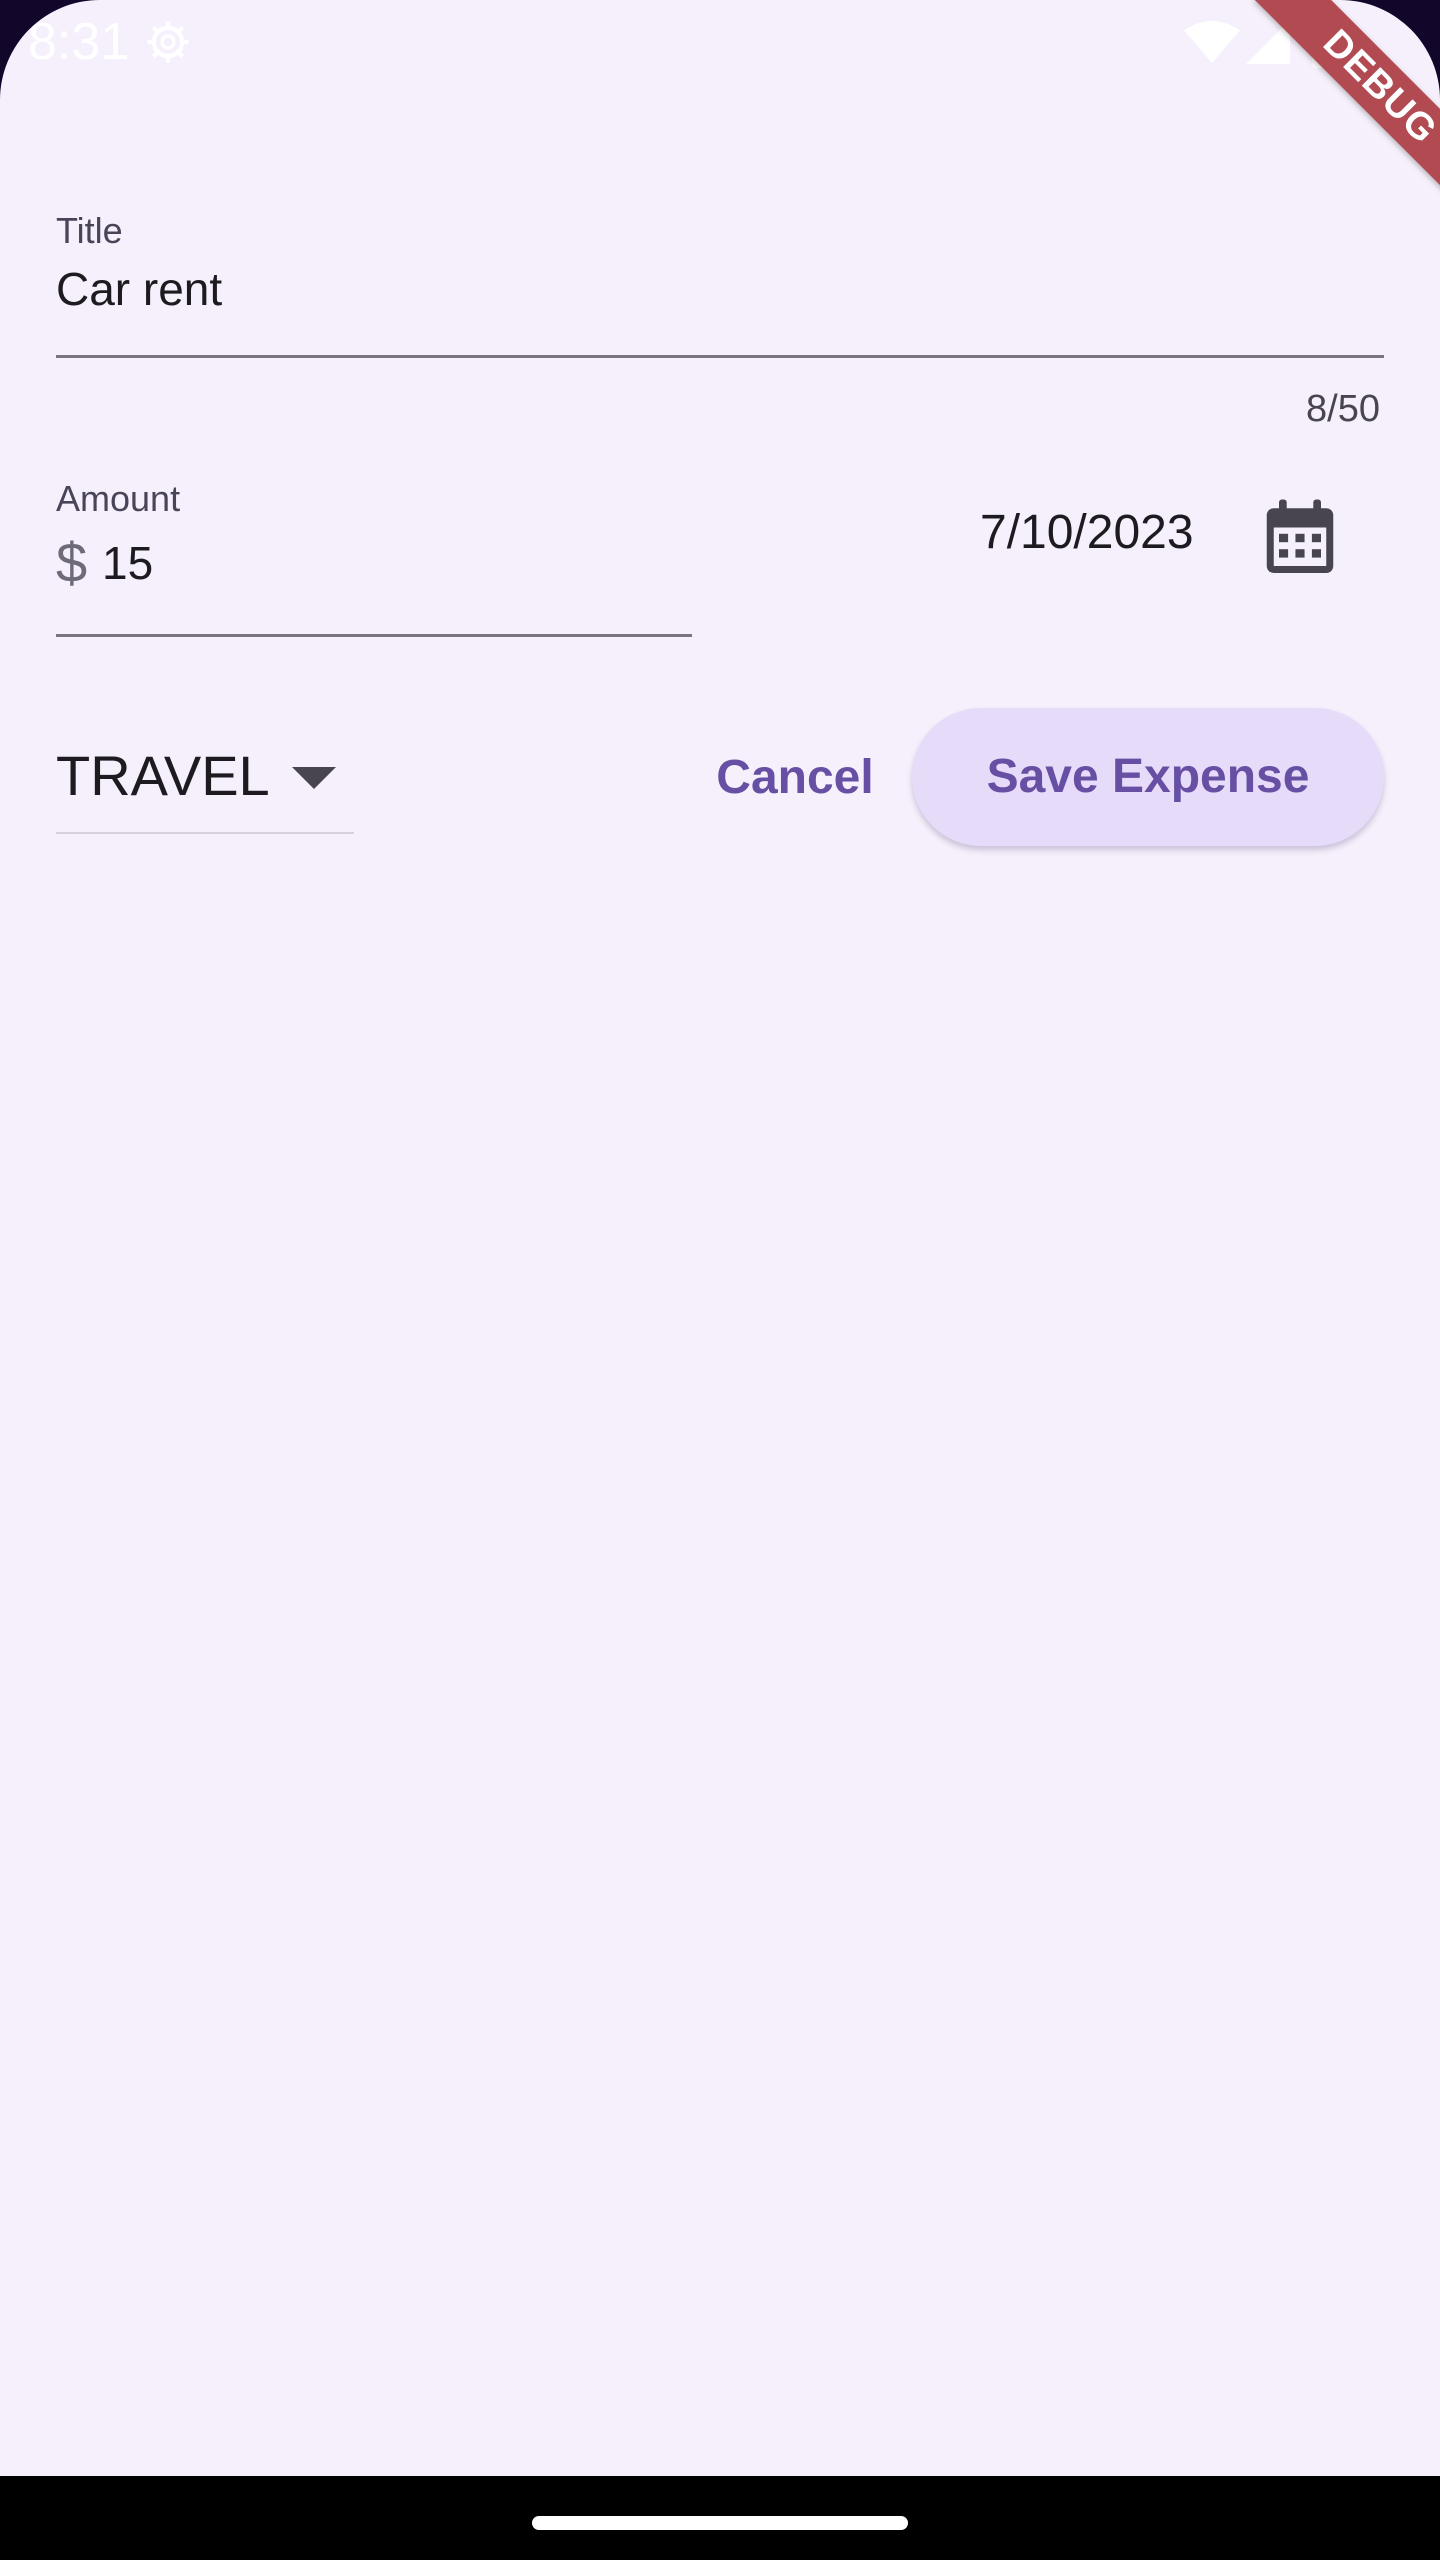  What do you see at coordinates (720, 2523) in the screenshot?
I see `home-indicator` at bounding box center [720, 2523].